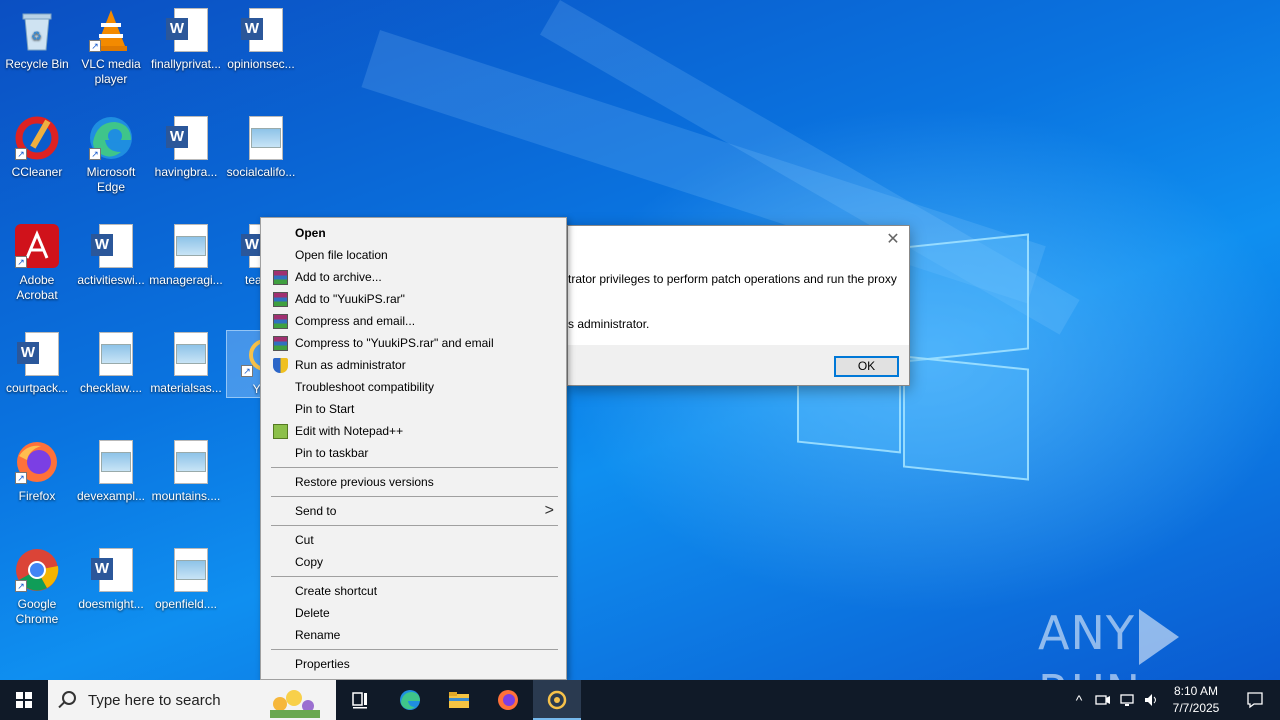 The height and width of the screenshot is (720, 1280). I want to click on menu-item-restore-previous-versions: Restore previous versions, so click(413, 482).